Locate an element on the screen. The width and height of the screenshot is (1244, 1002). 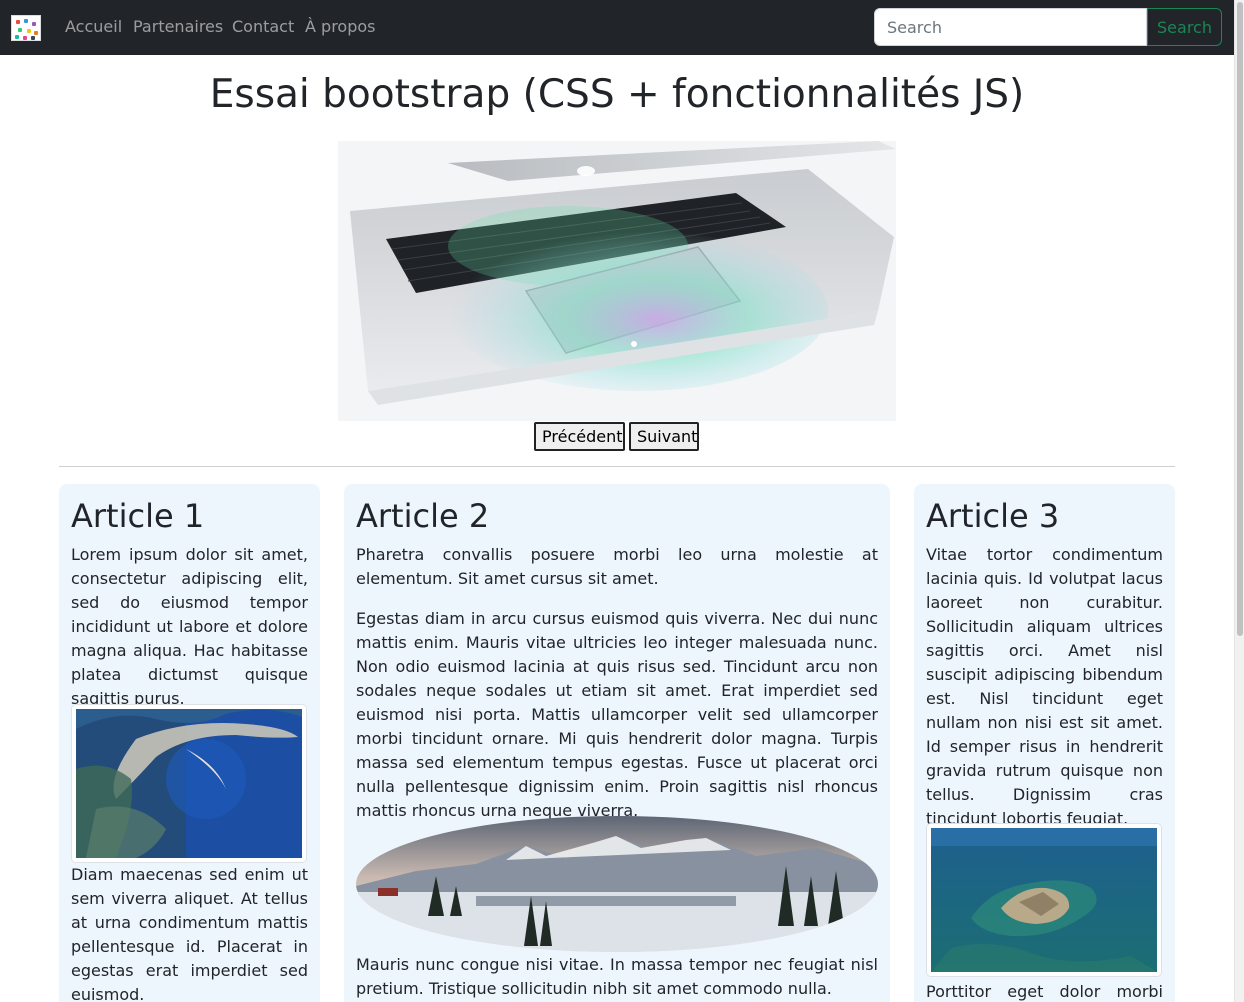
carousel-laptop-image is located at coordinates (617, 281).